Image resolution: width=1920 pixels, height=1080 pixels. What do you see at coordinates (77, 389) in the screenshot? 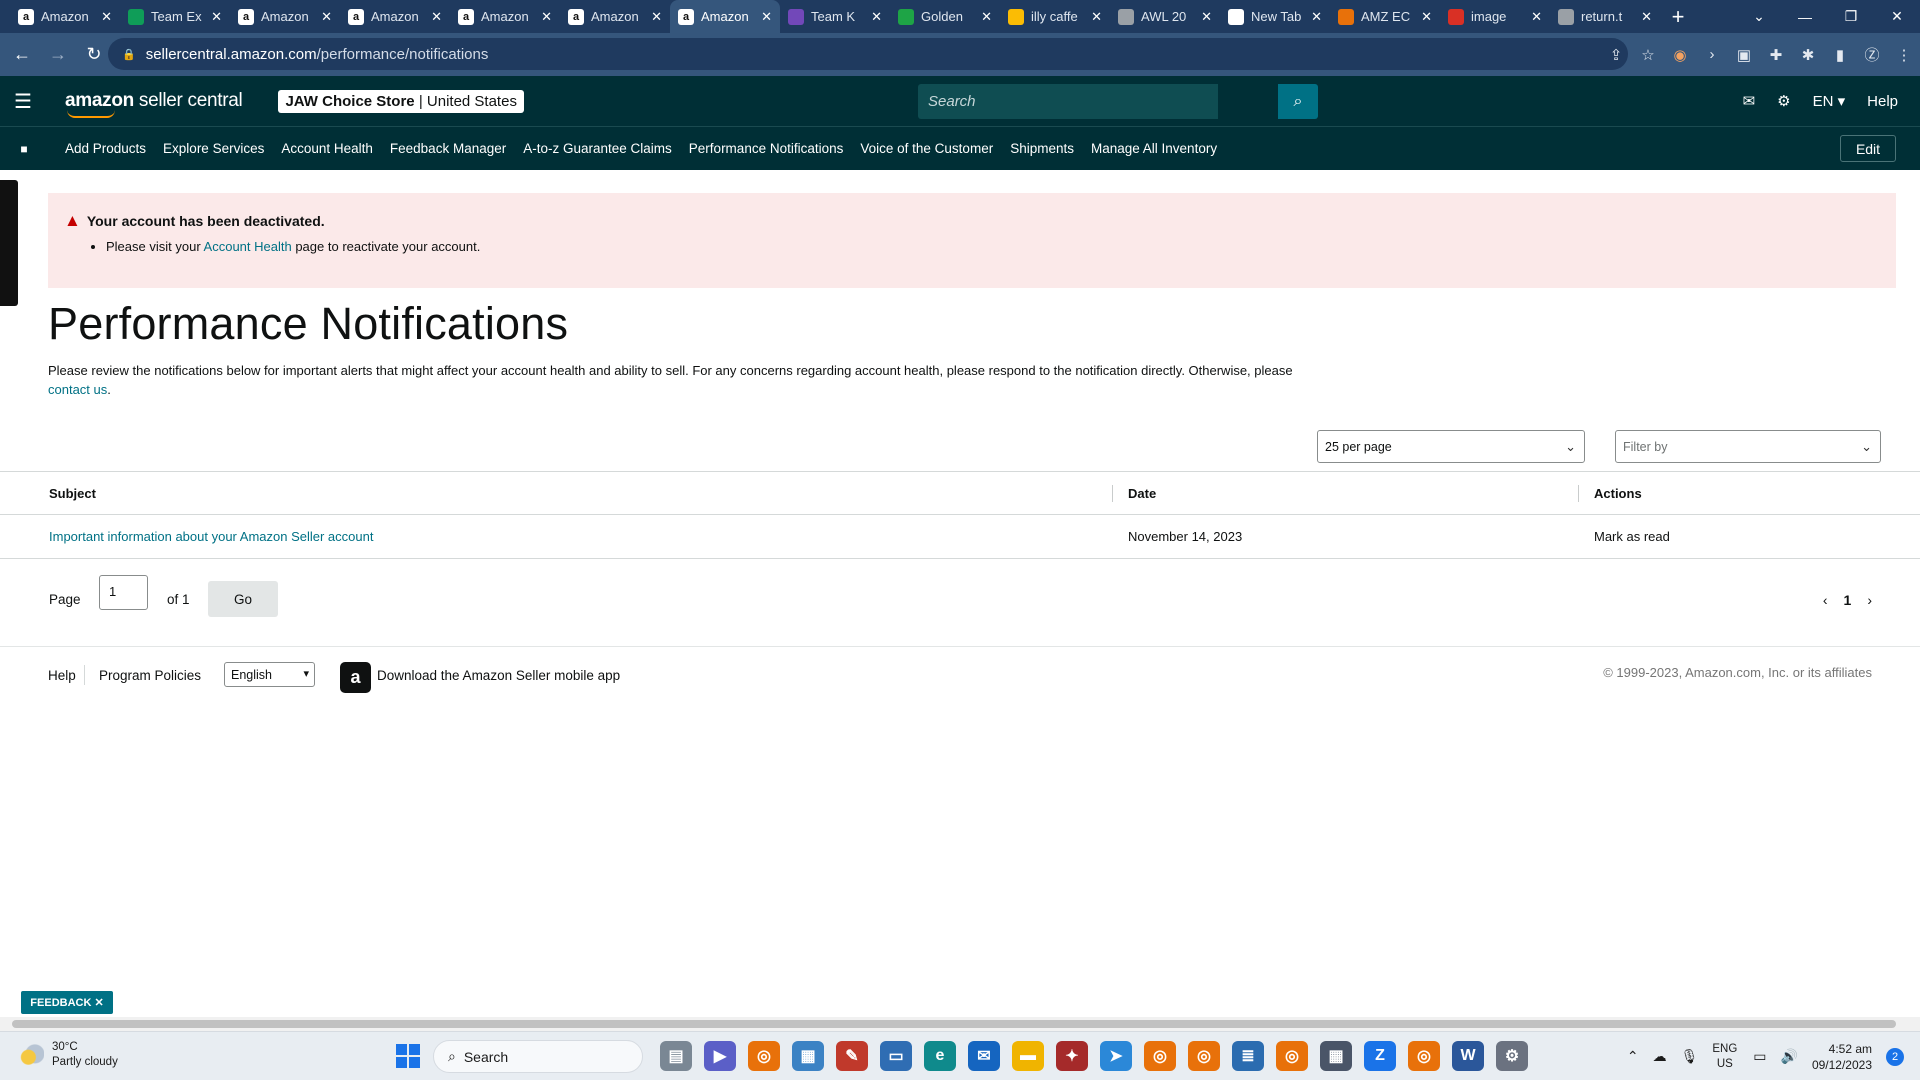
I see `contact-us-link: contact us` at bounding box center [77, 389].